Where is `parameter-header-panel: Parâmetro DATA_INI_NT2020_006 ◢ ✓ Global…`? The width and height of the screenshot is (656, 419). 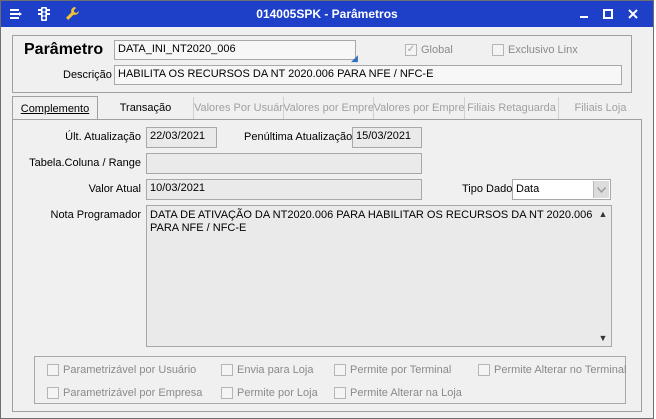
parameter-header-panel: Parâmetro DATA_INI_NT2020_006 ◢ ✓ Global… is located at coordinates (322, 64).